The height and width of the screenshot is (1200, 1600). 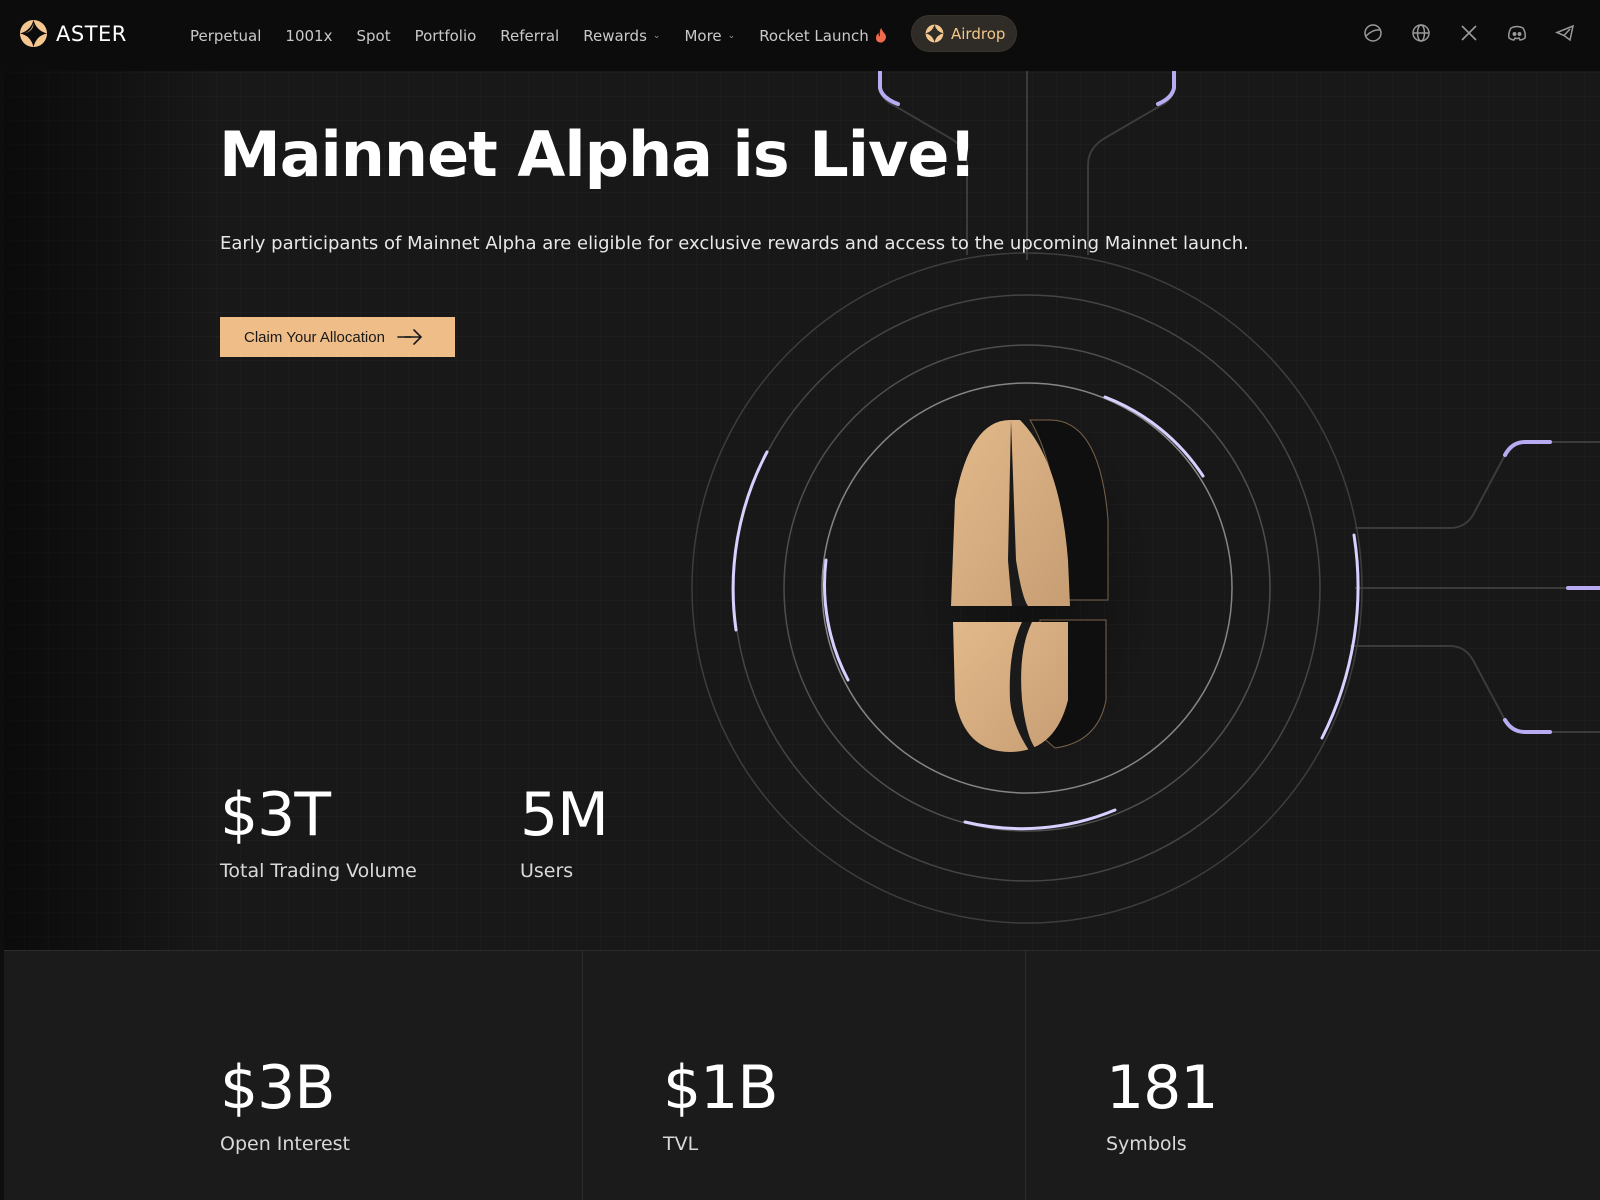 I want to click on stat-users: 5M Users, so click(x=564, y=831).